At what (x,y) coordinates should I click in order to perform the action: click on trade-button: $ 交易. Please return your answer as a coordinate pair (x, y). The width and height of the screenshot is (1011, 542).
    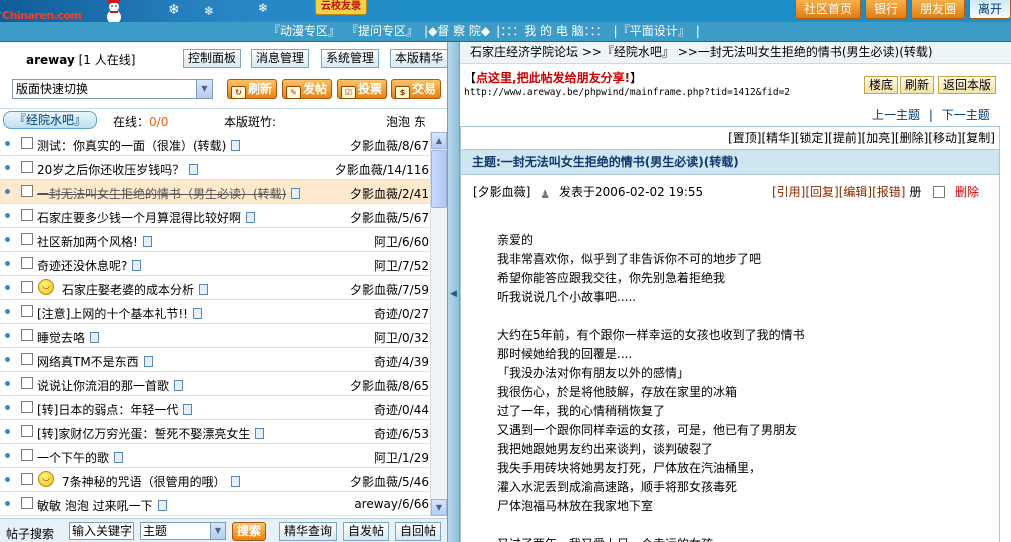
    Looking at the image, I should click on (416, 89).